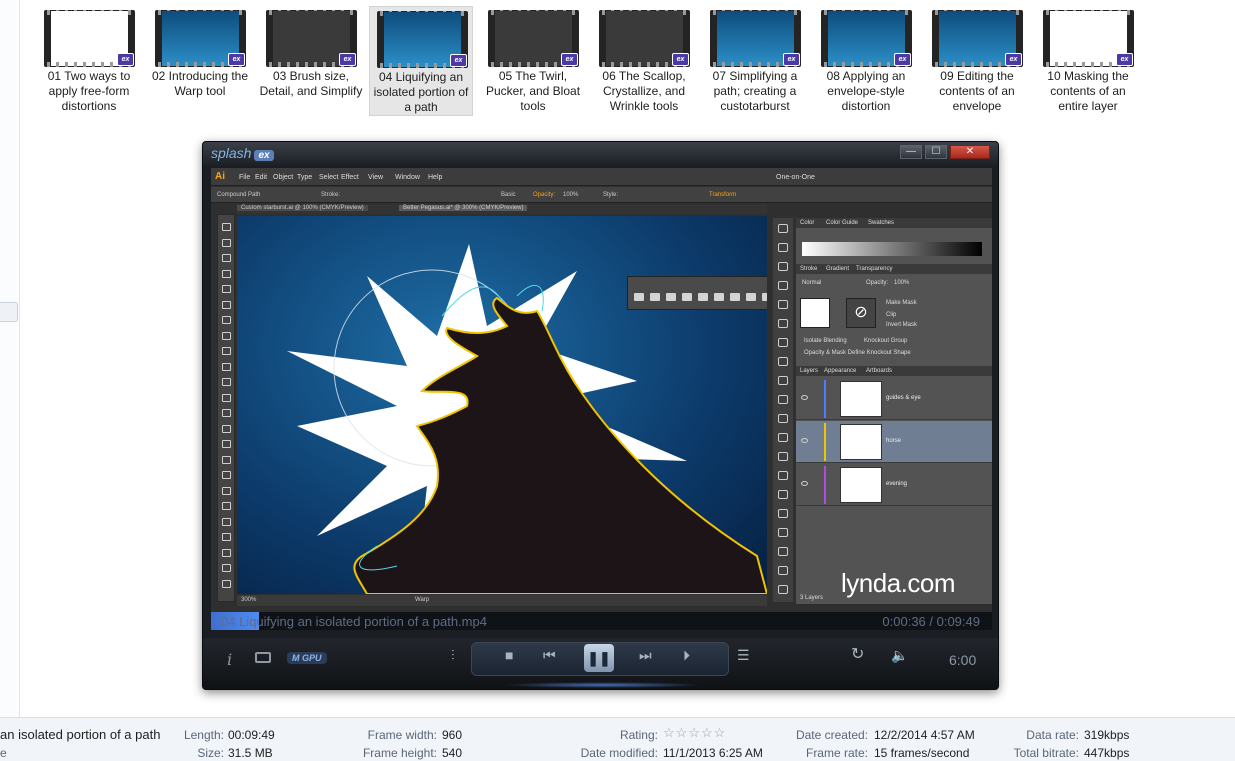 Image resolution: width=1235 pixels, height=761 pixels. Describe the element at coordinates (502, 600) in the screenshot. I see `illustrator-status-bar: 300% Warp` at that location.